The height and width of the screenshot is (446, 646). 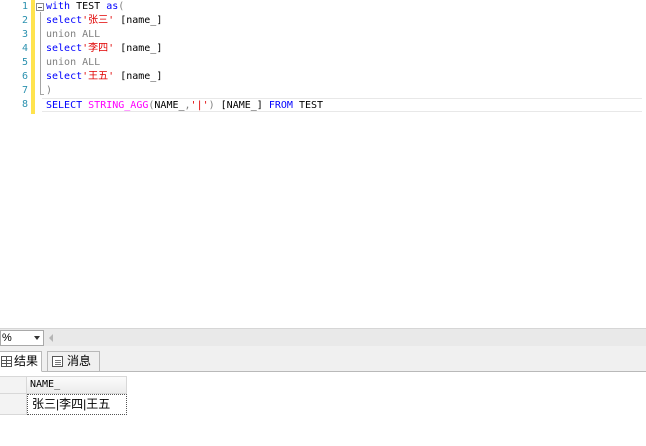 What do you see at coordinates (24, 90) in the screenshot?
I see `line-number: 7` at bounding box center [24, 90].